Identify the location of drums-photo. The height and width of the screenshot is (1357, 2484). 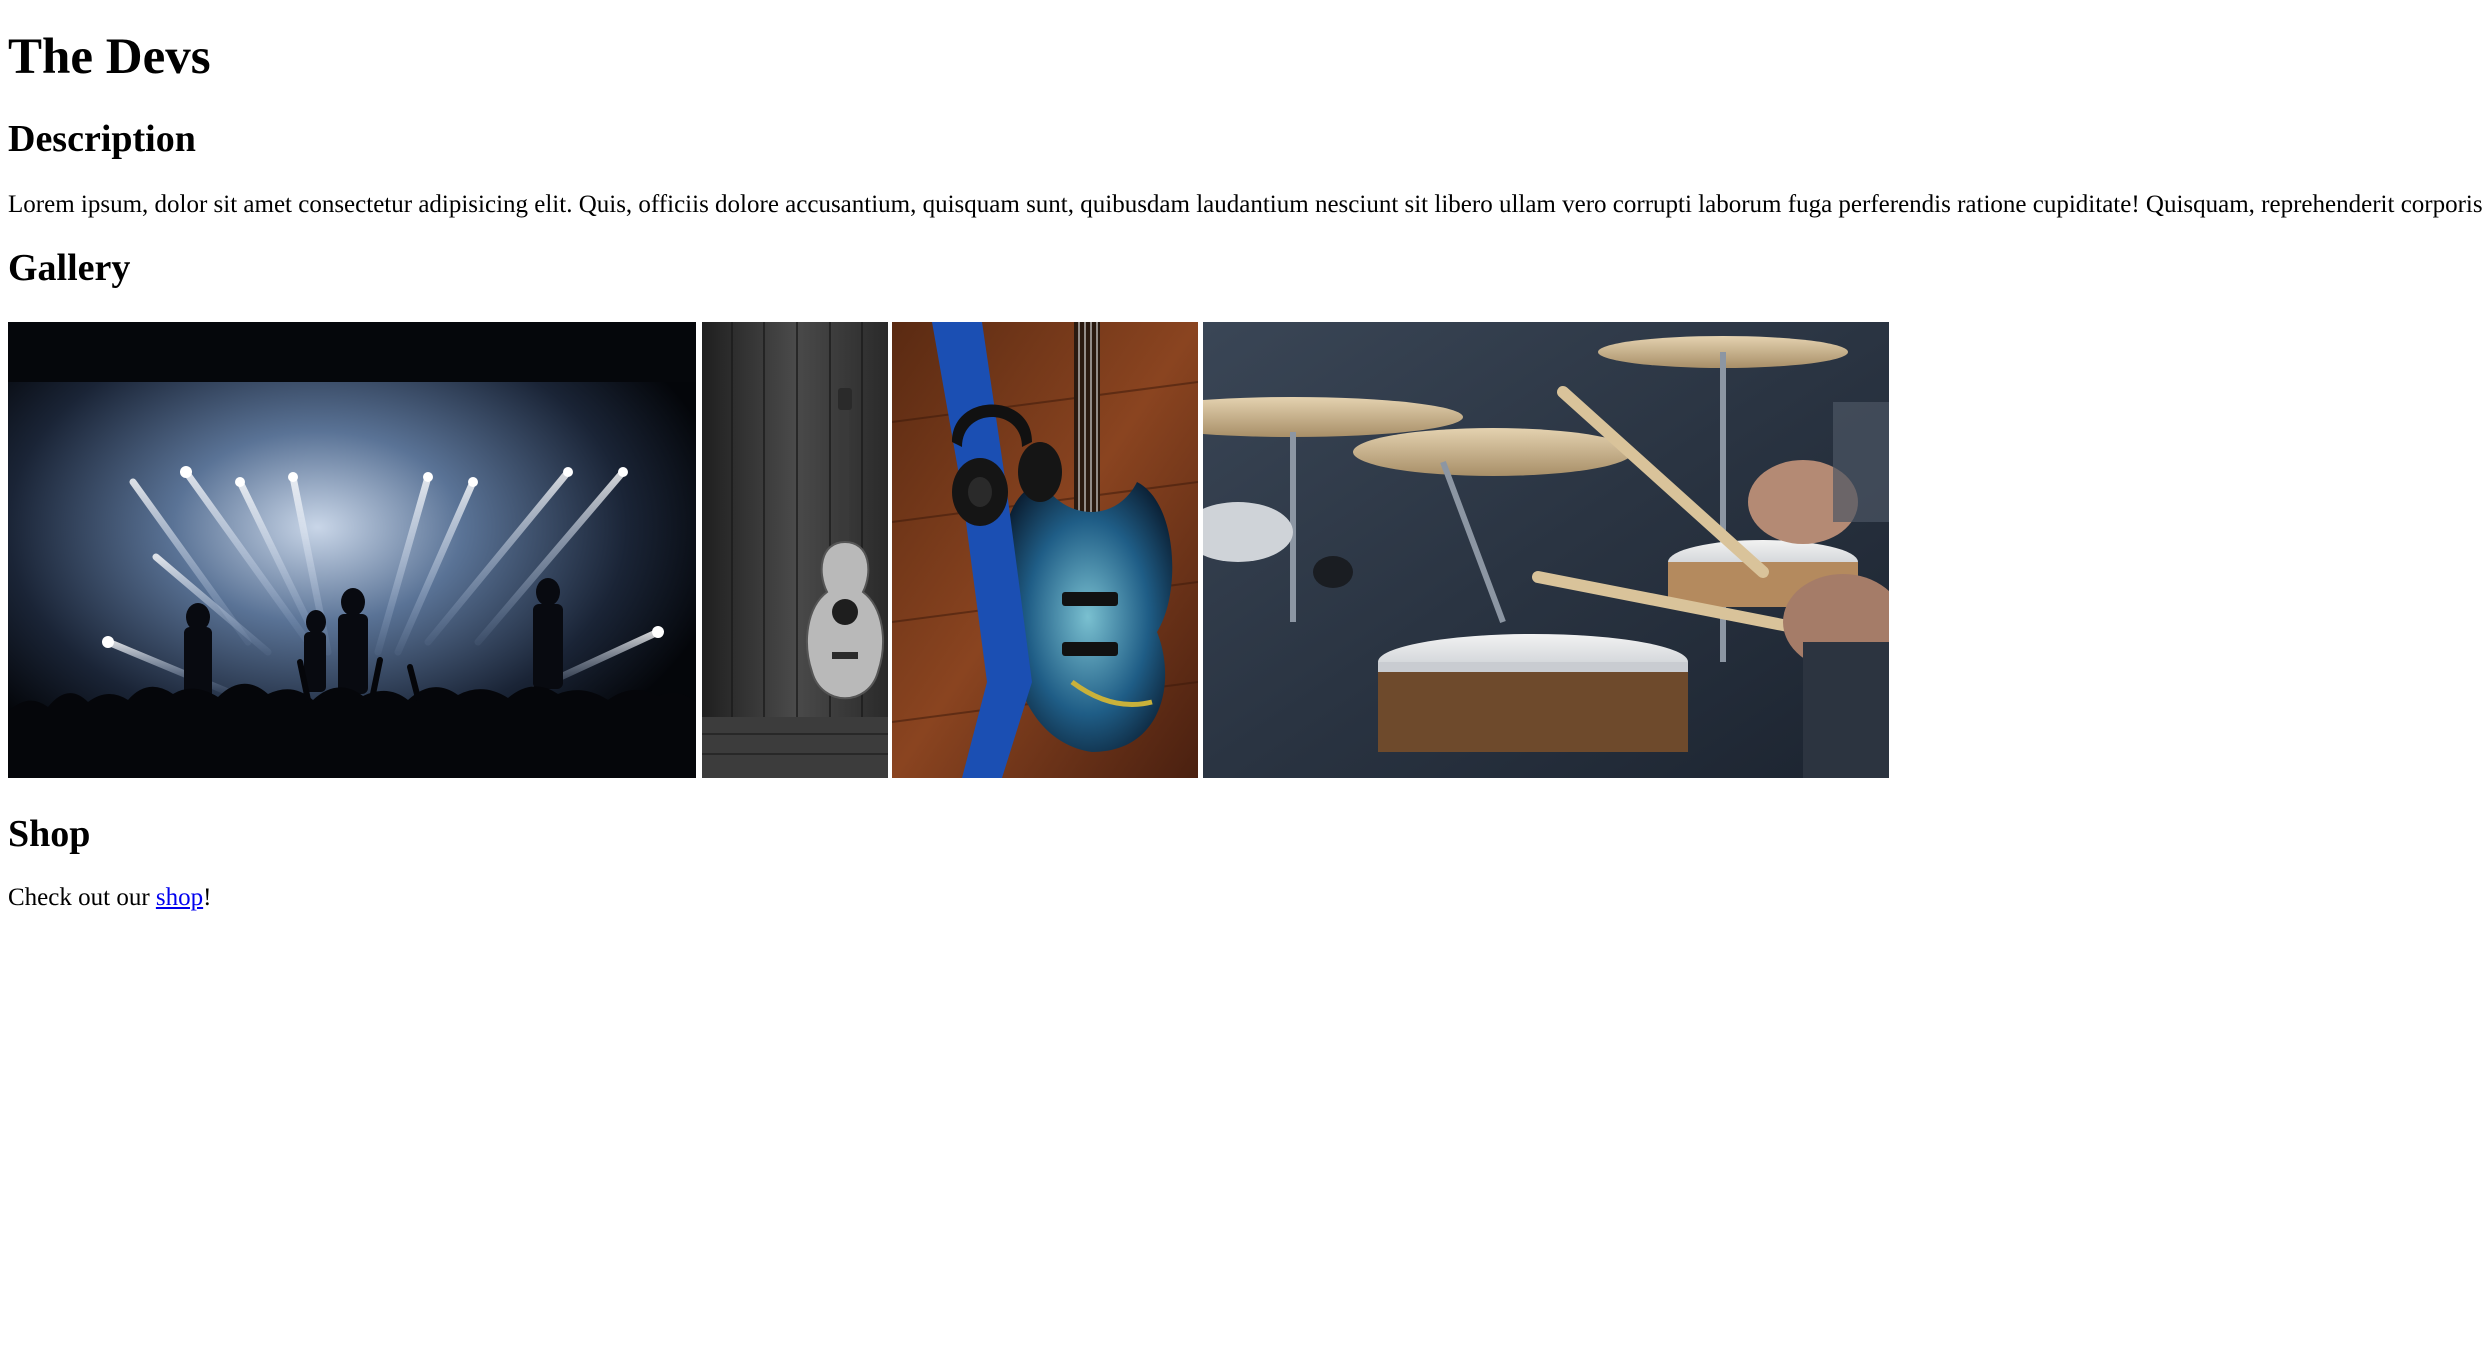
(1546, 550).